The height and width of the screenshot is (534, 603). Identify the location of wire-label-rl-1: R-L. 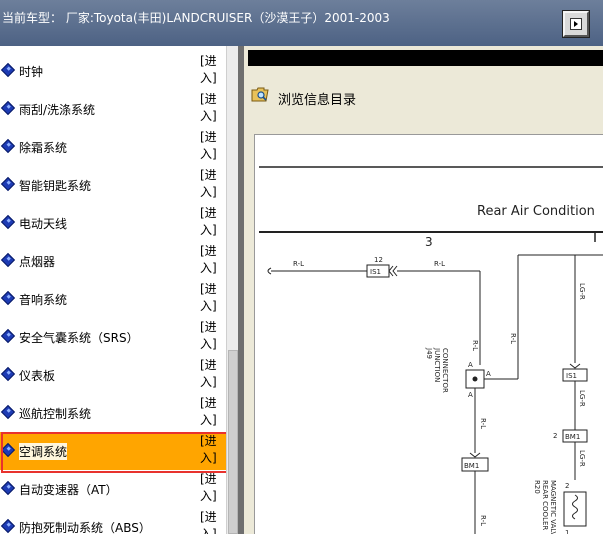
(298, 264).